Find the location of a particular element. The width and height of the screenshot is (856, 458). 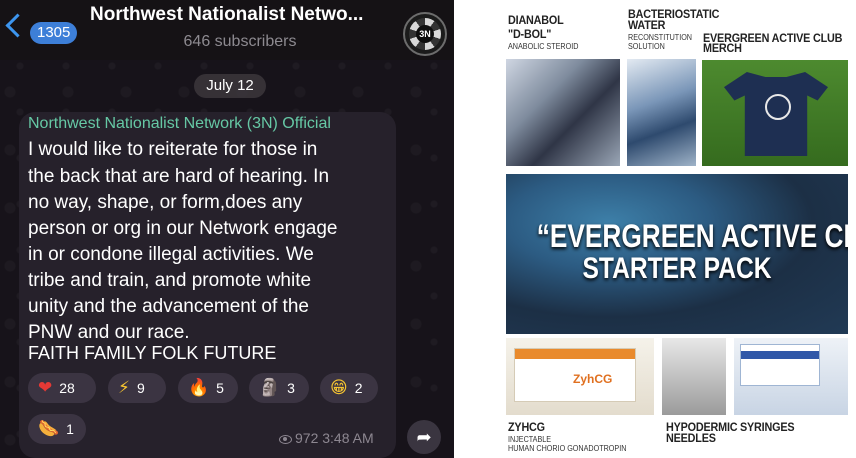

zyhcg-subtitle: INJECTABLE is located at coordinates (530, 439).